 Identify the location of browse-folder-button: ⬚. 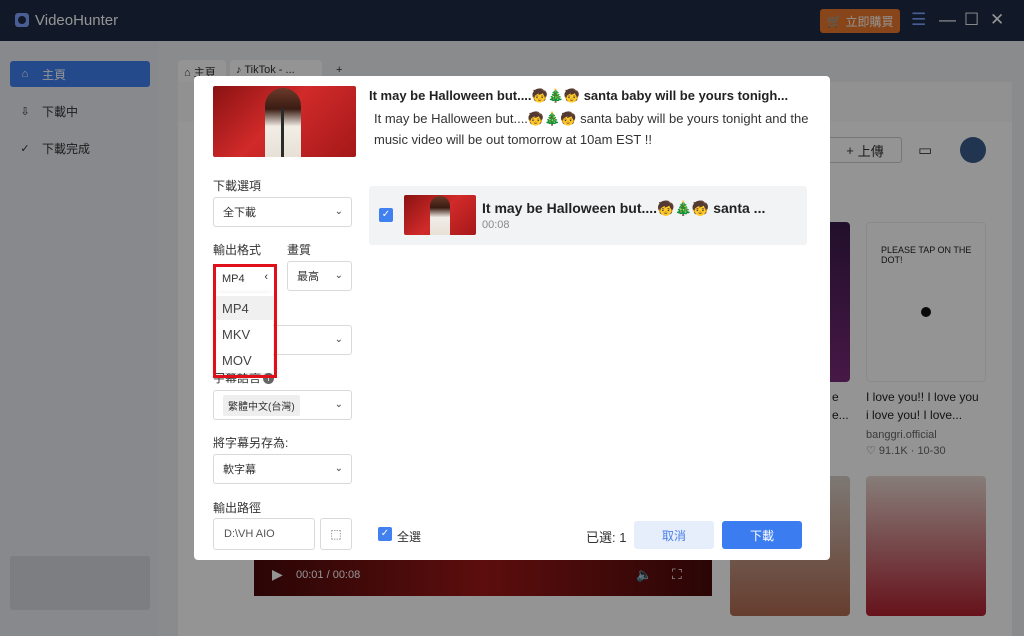
(336, 534).